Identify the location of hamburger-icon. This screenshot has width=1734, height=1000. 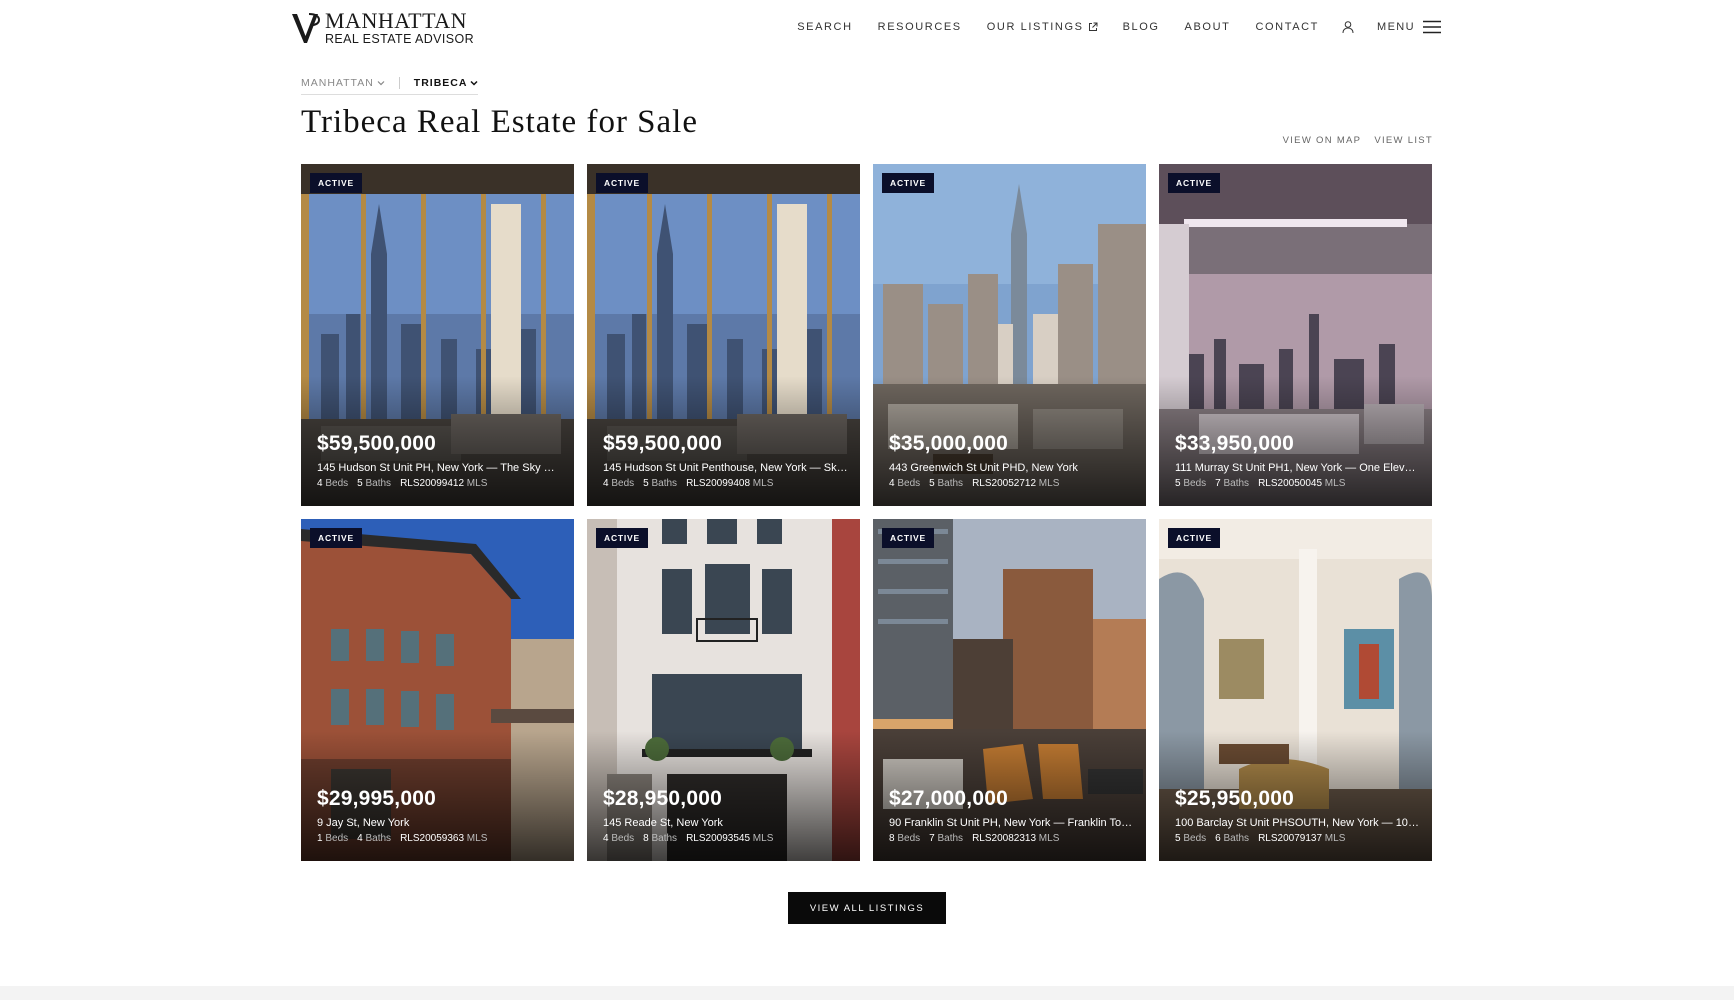
(1432, 27).